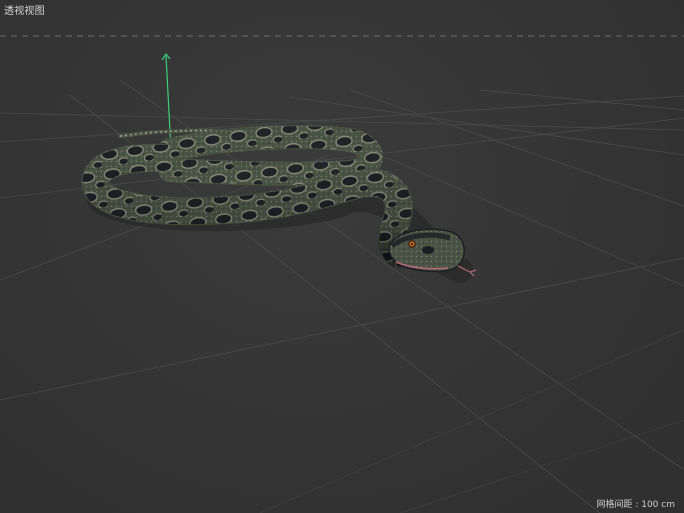 This screenshot has width=684, height=513. I want to click on grid-spacing-readout: 网格间距 : 100 cm, so click(635, 503).